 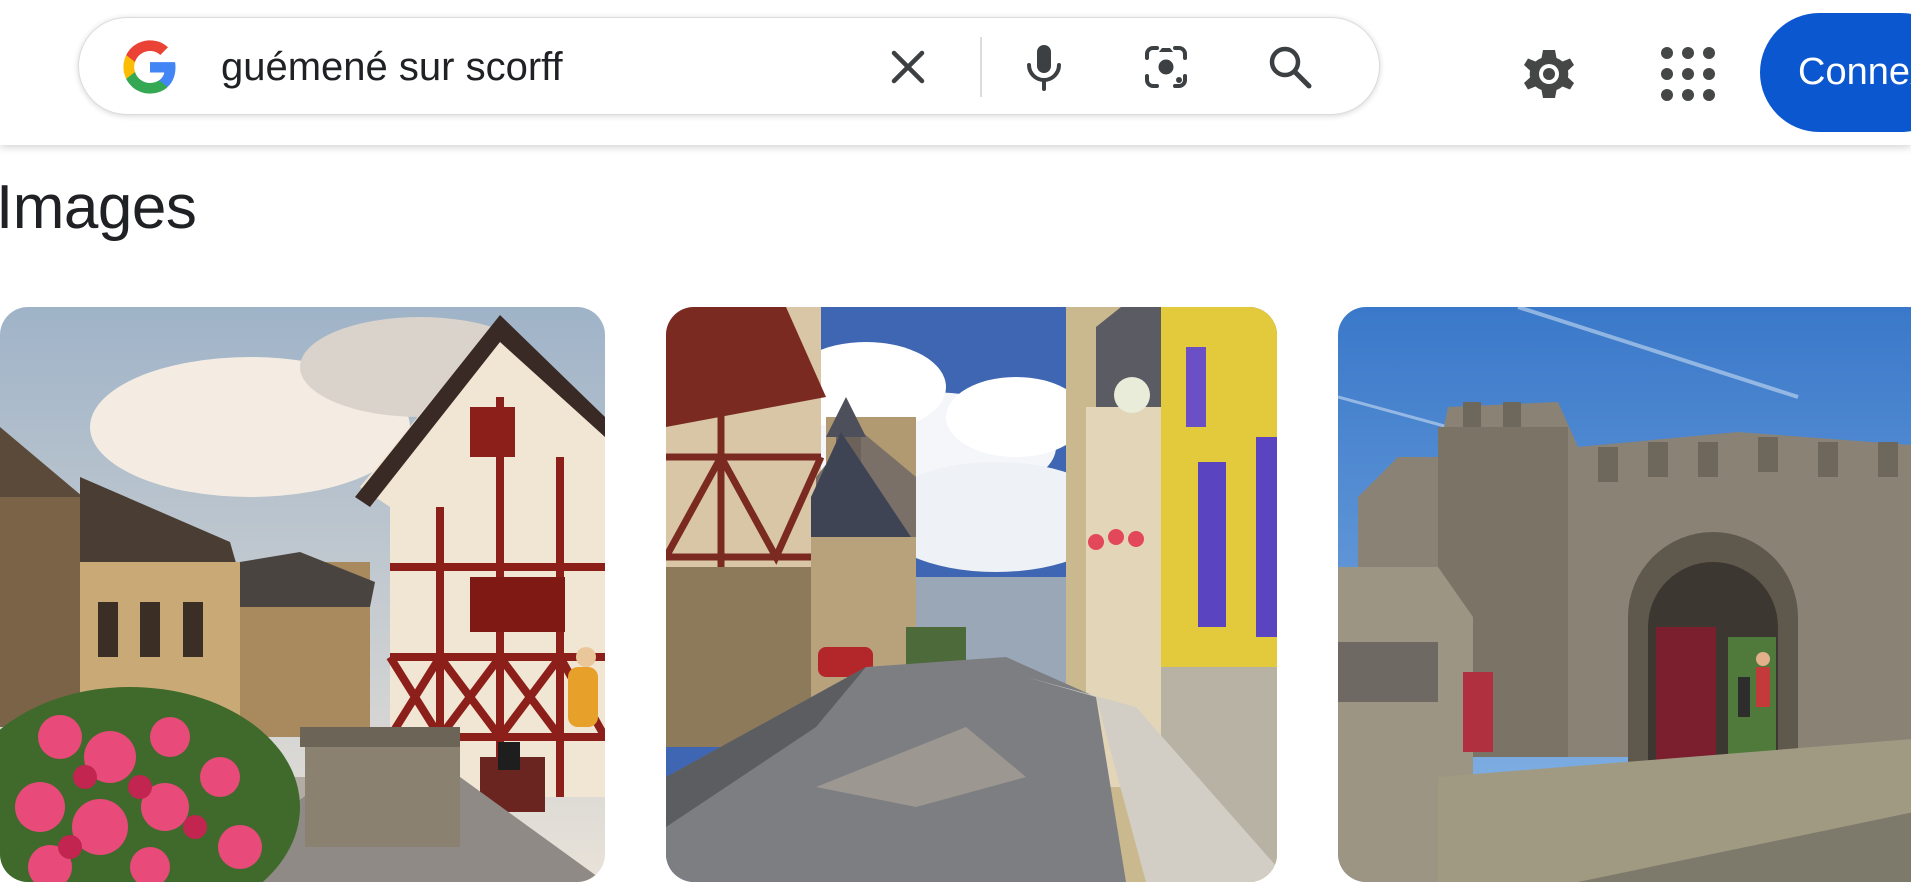 What do you see at coordinates (1044, 67) in the screenshot?
I see `microphone-icon` at bounding box center [1044, 67].